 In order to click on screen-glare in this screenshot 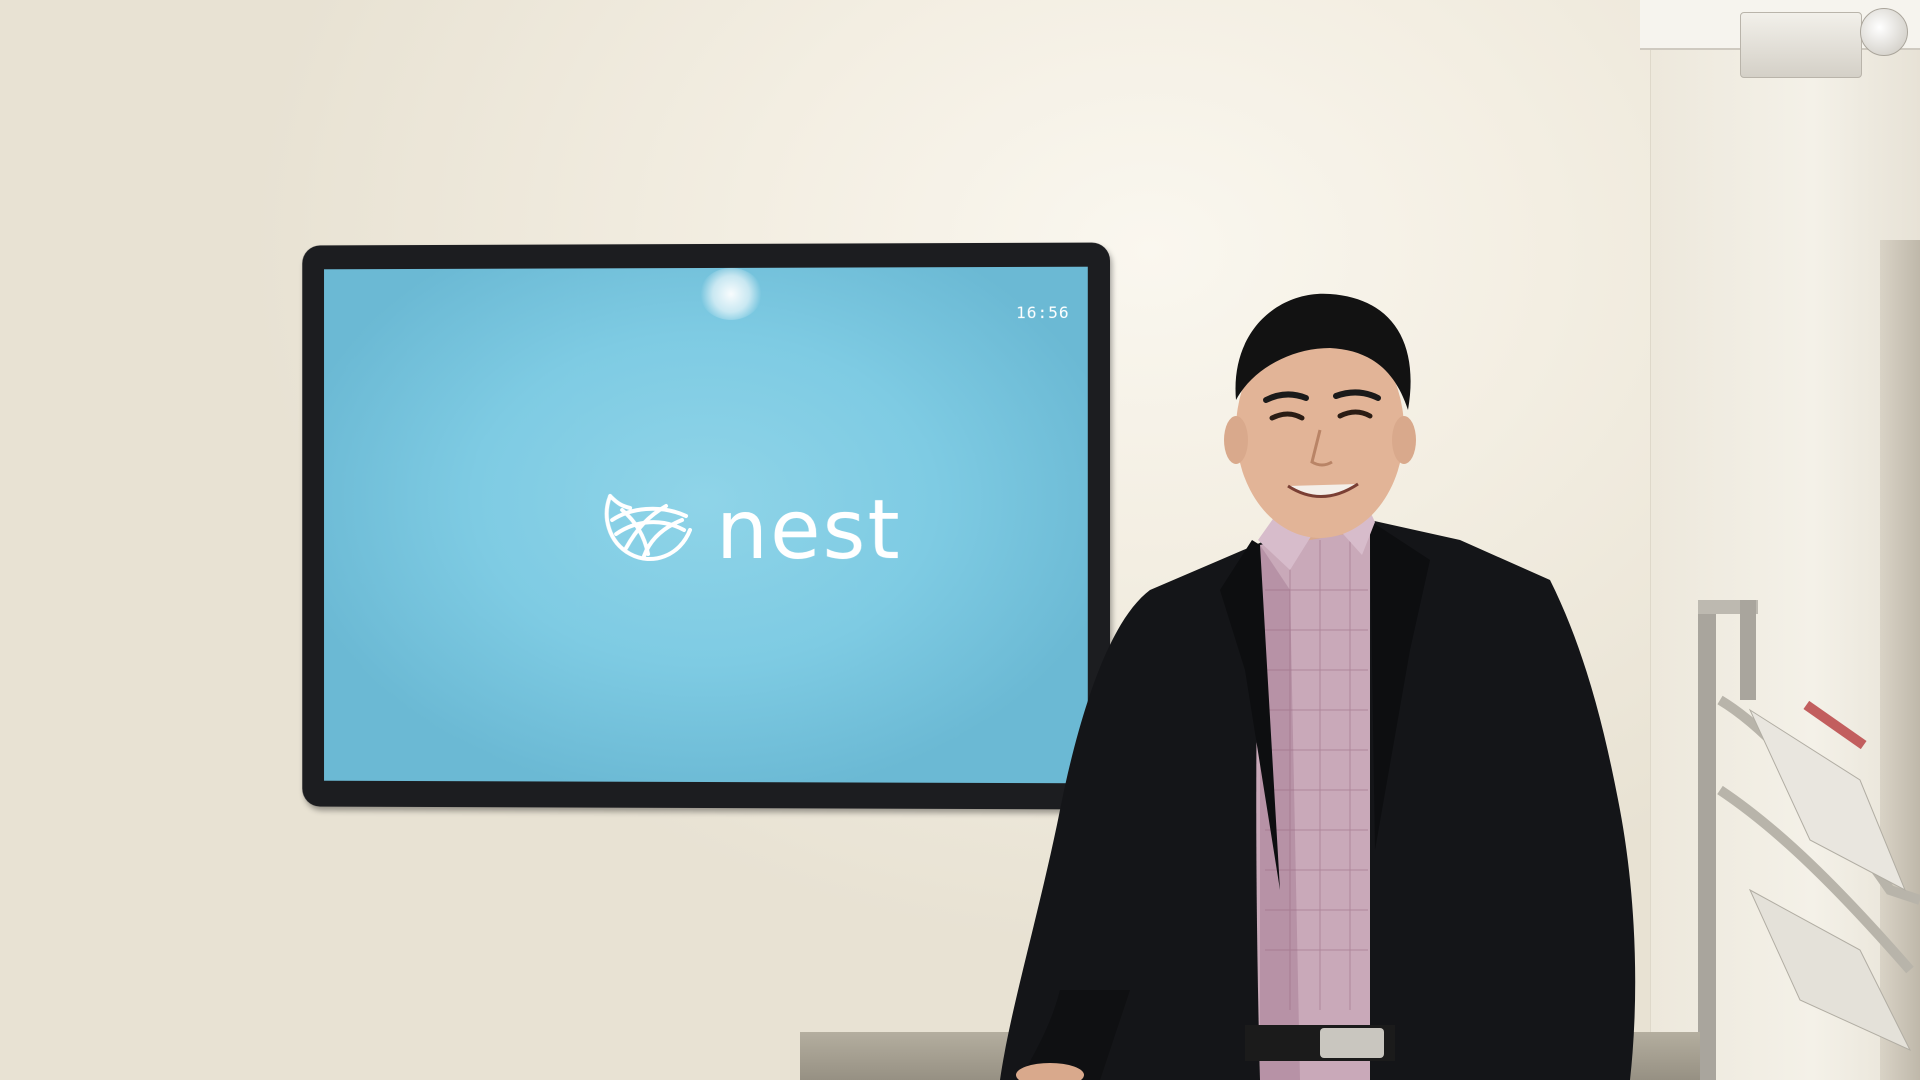, I will do `click(731, 294)`.